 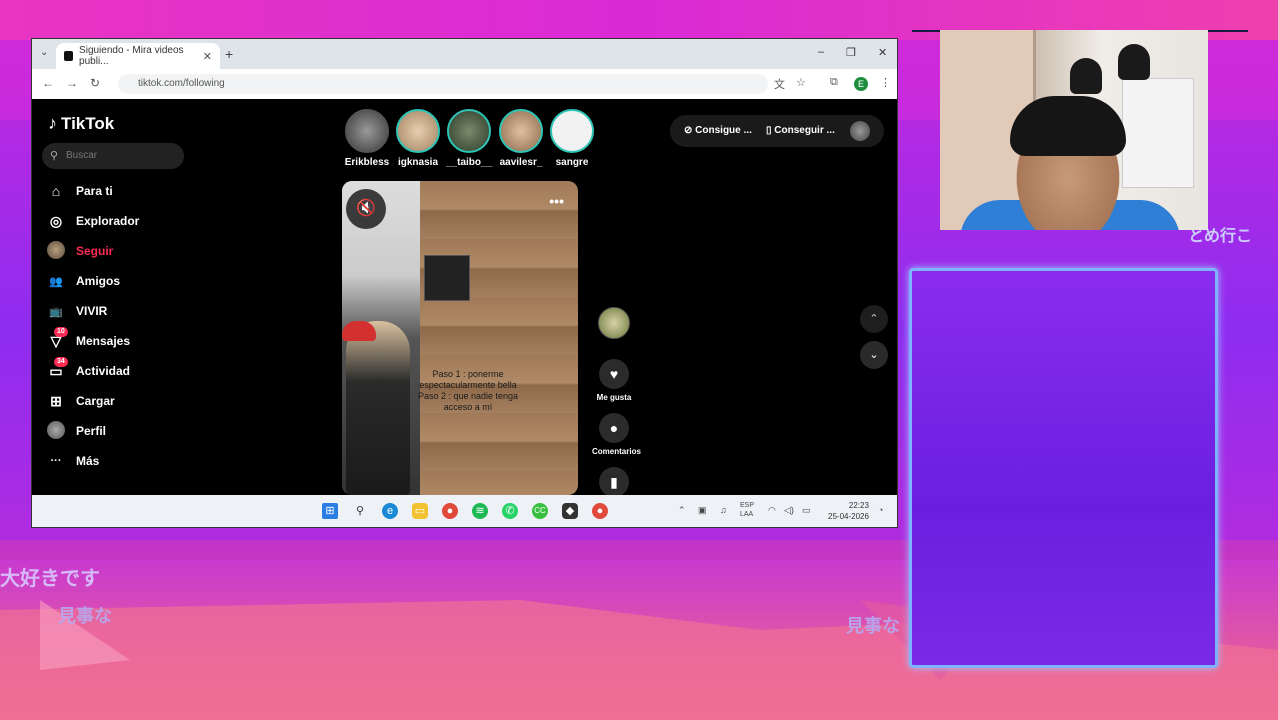 What do you see at coordinates (861, 84) in the screenshot?
I see `profile-avatar-icon: E` at bounding box center [861, 84].